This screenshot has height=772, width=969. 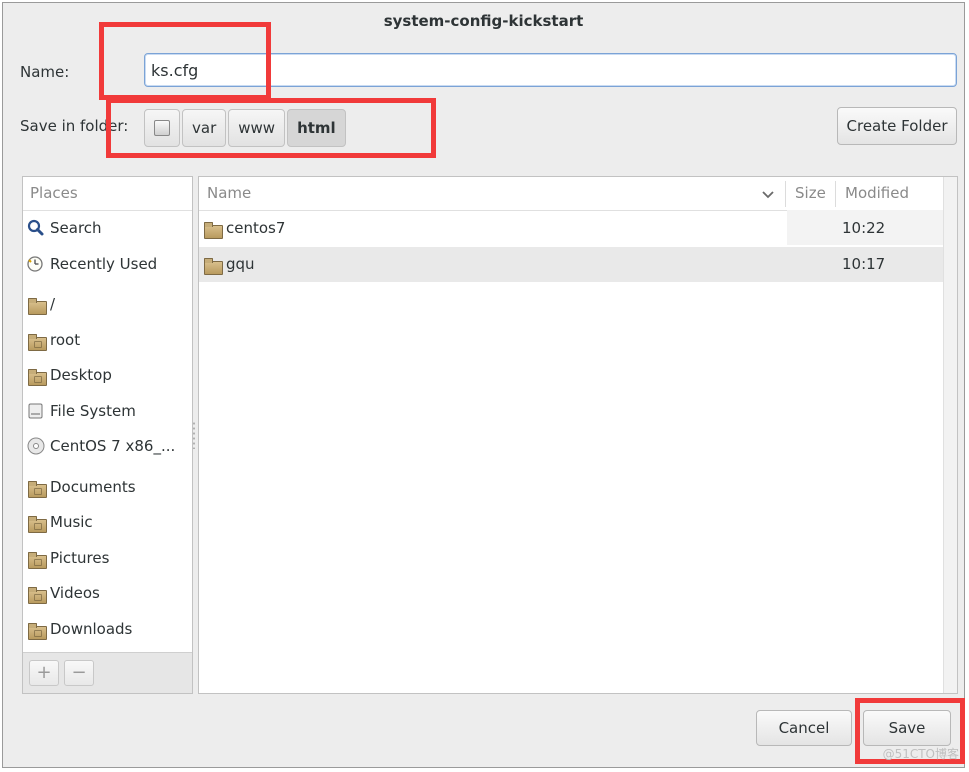 I want to click on search-icon, so click(x=36, y=228).